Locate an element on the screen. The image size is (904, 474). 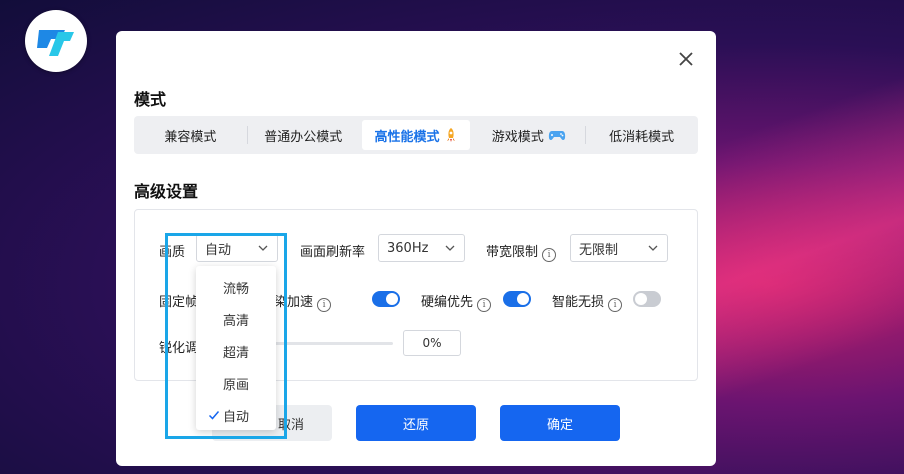
render-accel-toggle is located at coordinates (386, 299).